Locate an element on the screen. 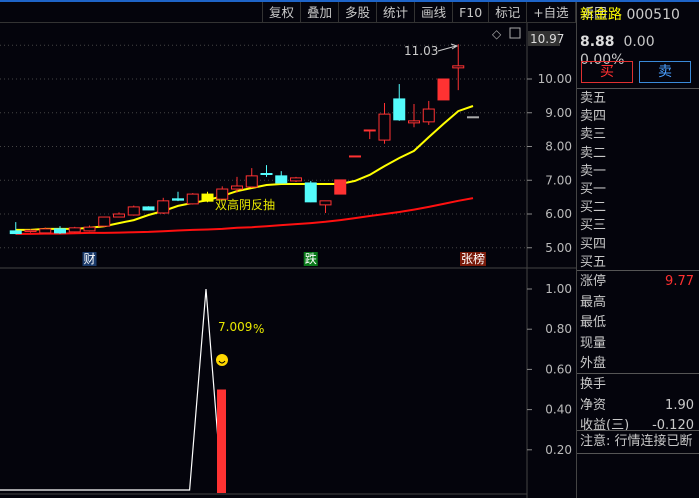  stock-name: 新金路 is located at coordinates (601, 15).